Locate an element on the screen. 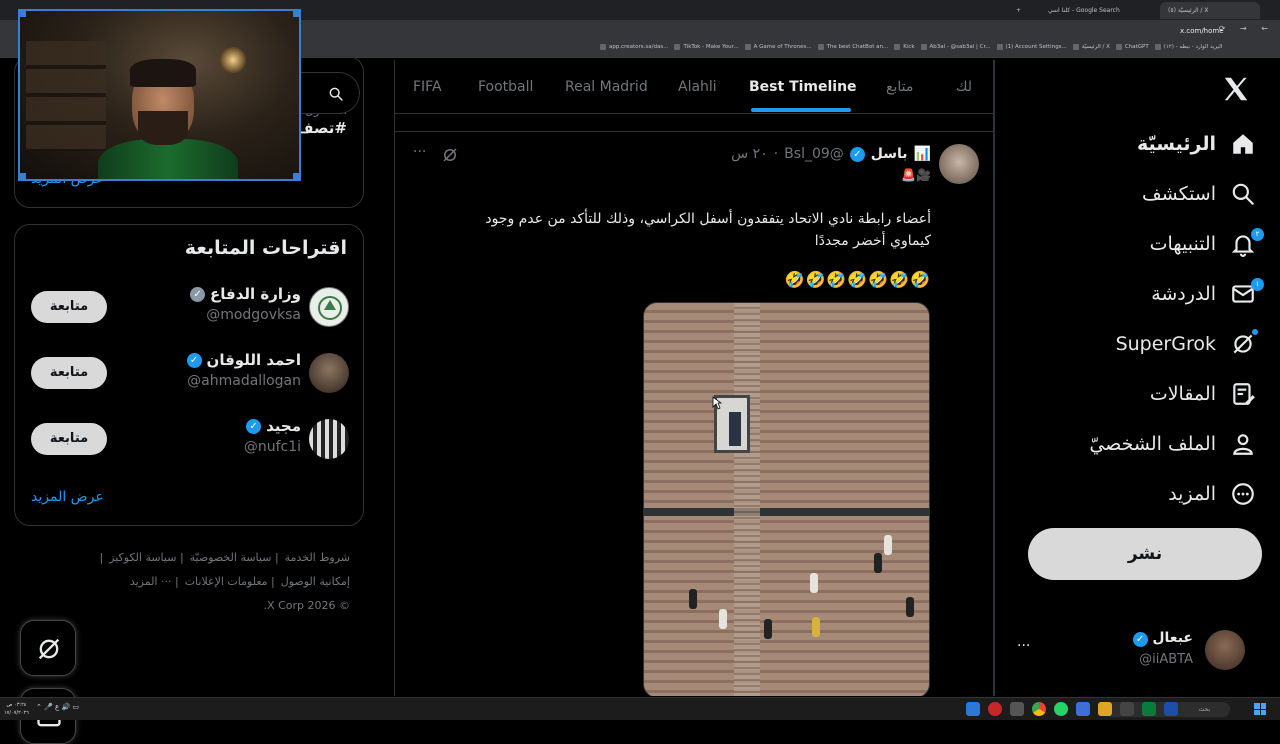  bookmark-item: Kick is located at coordinates (904, 47).